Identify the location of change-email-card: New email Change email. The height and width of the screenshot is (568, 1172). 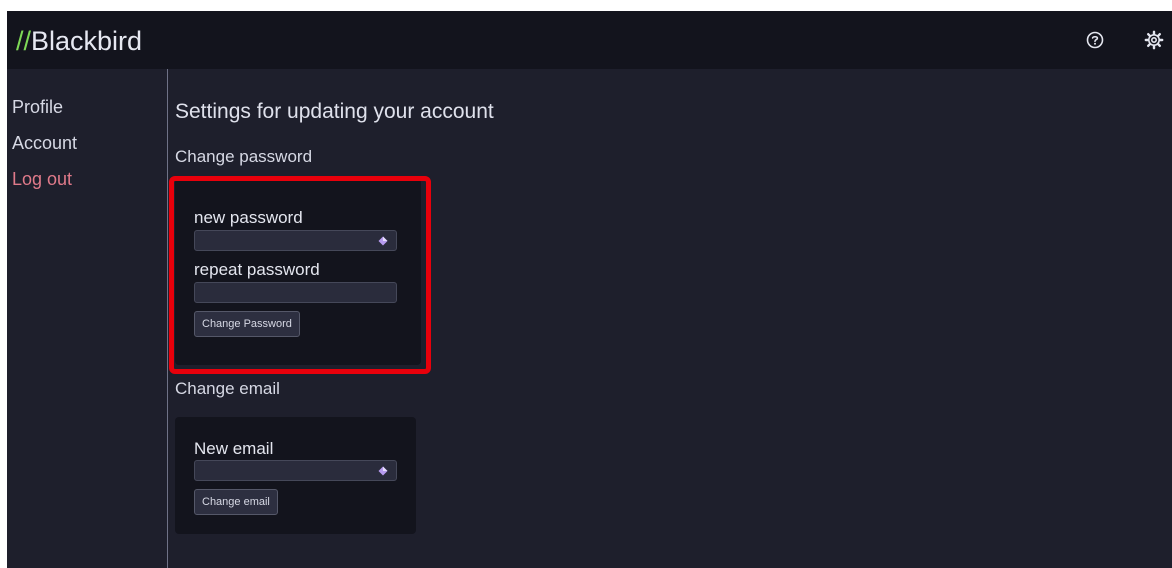
(295, 475).